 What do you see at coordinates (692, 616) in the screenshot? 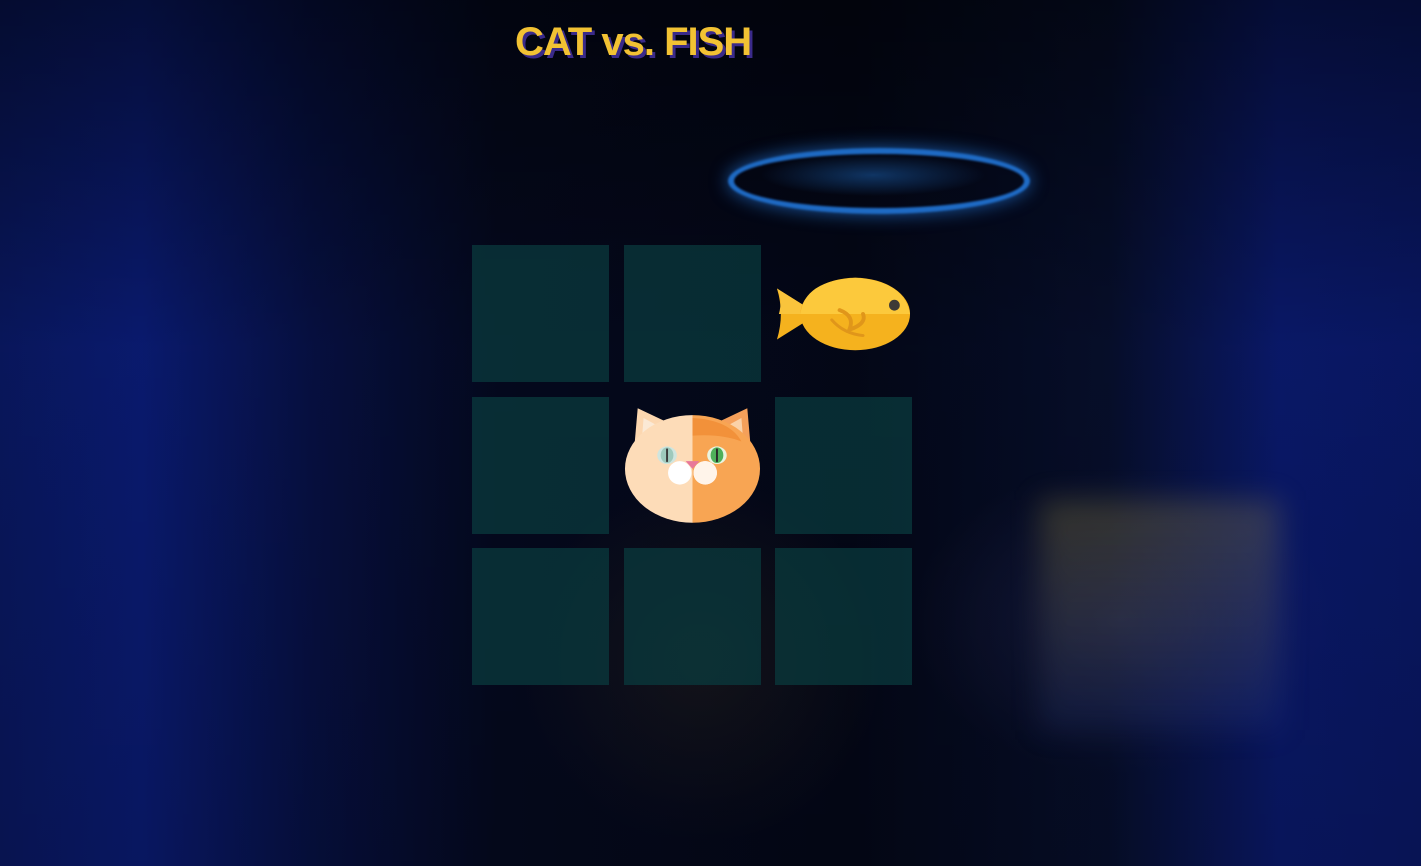
I see `board-cell-r3-c2` at bounding box center [692, 616].